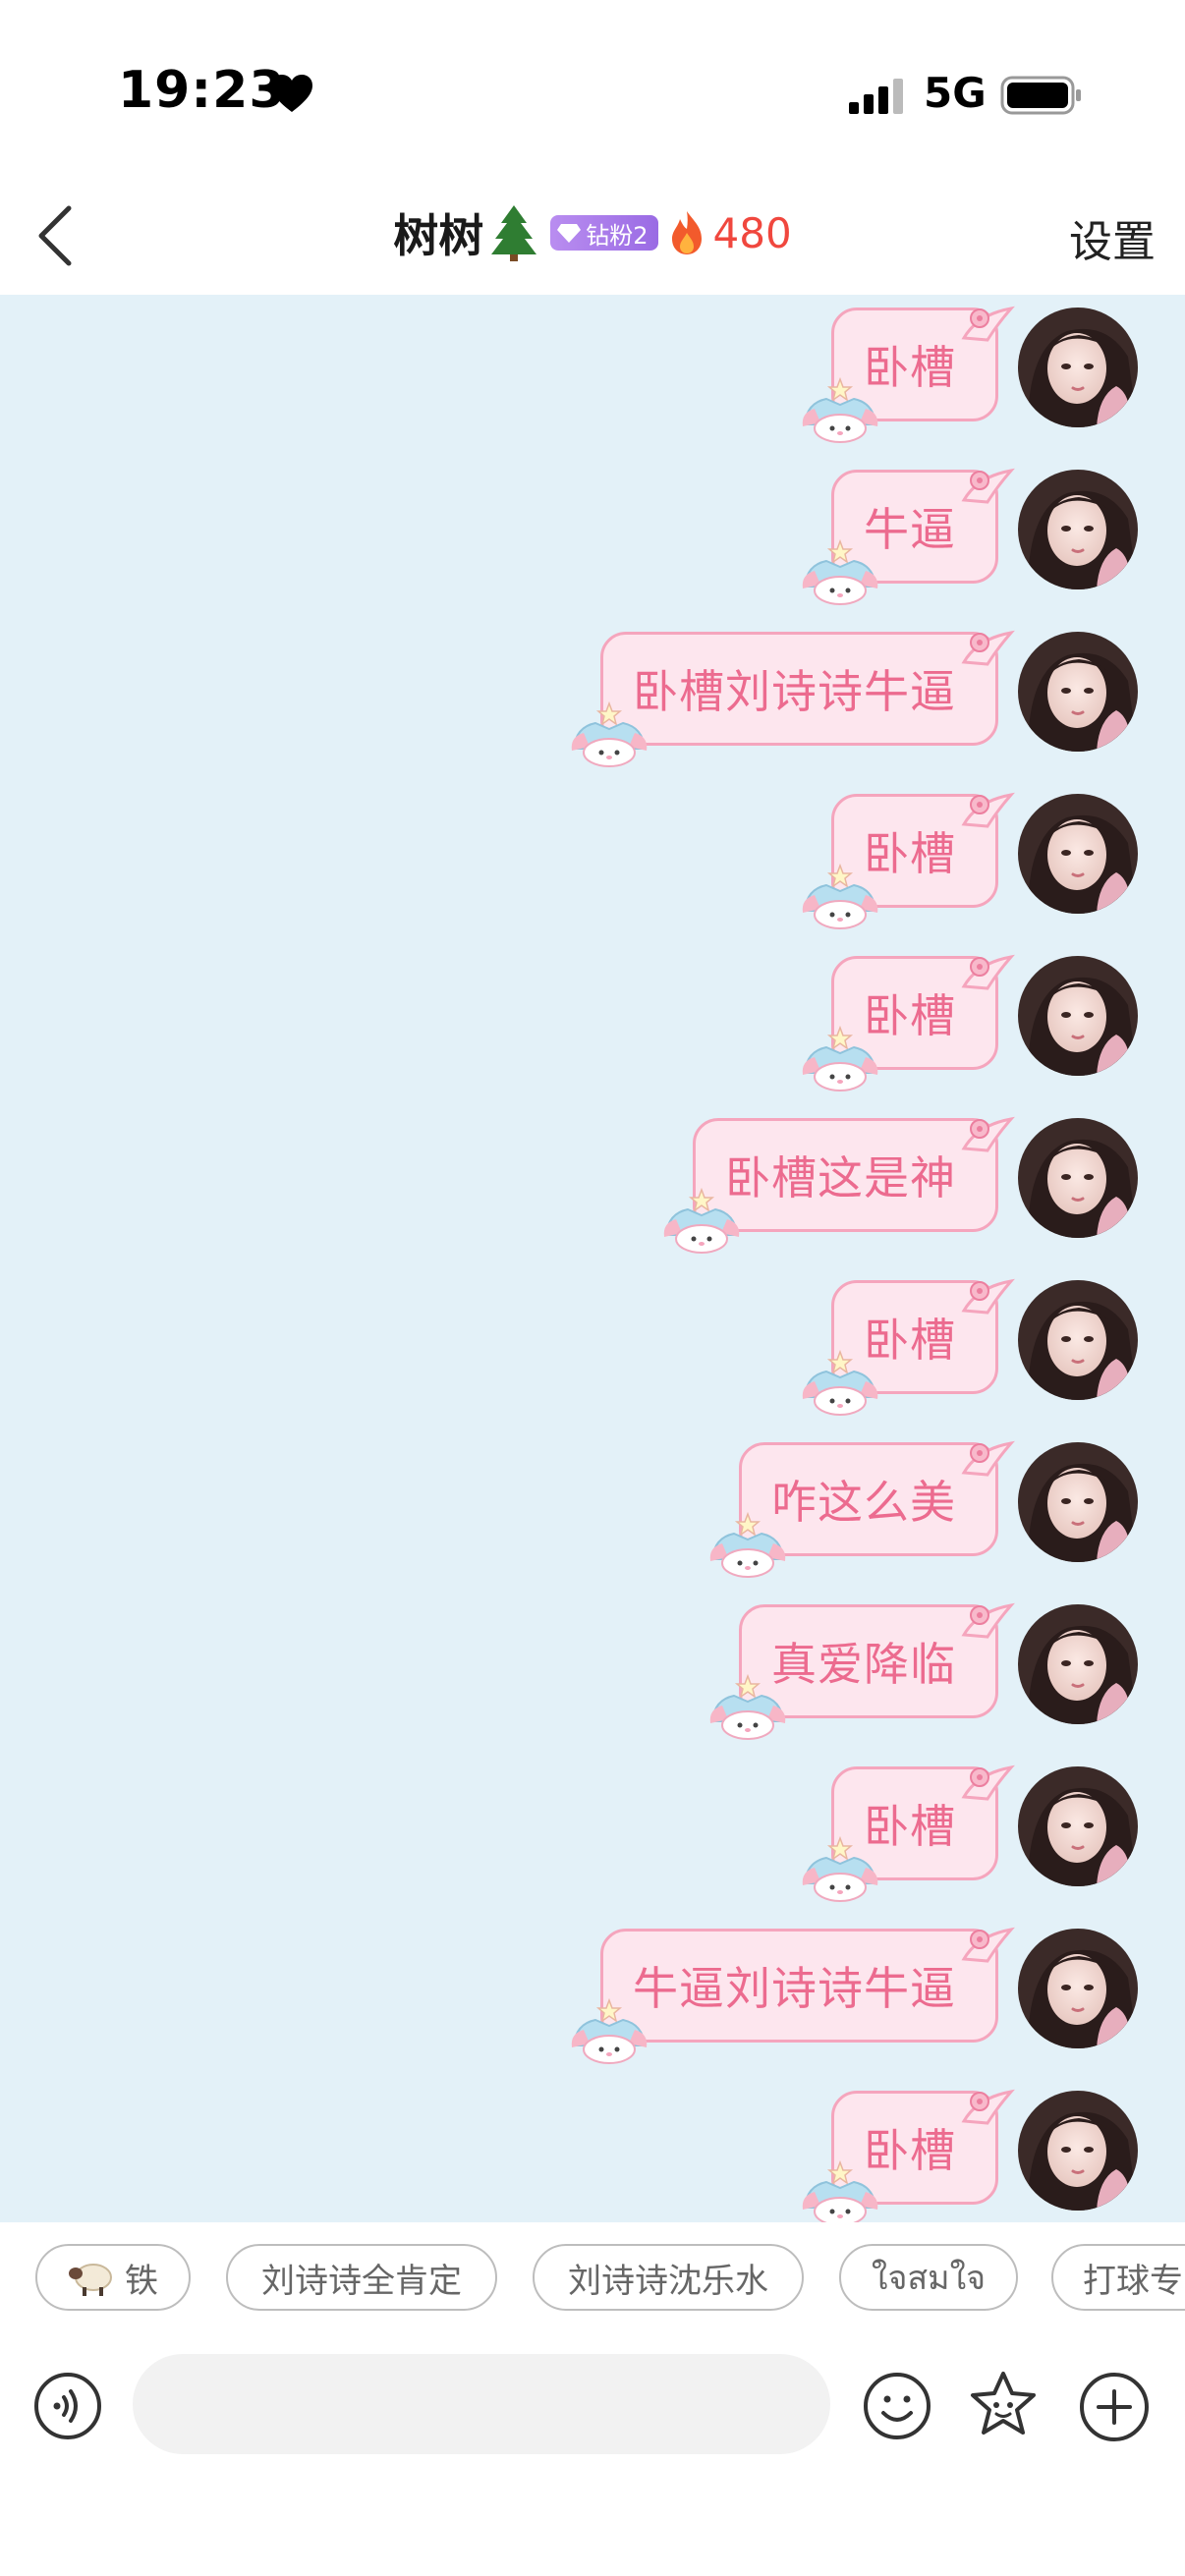  I want to click on quick-reply-chip: 铁, so click(113, 2277).